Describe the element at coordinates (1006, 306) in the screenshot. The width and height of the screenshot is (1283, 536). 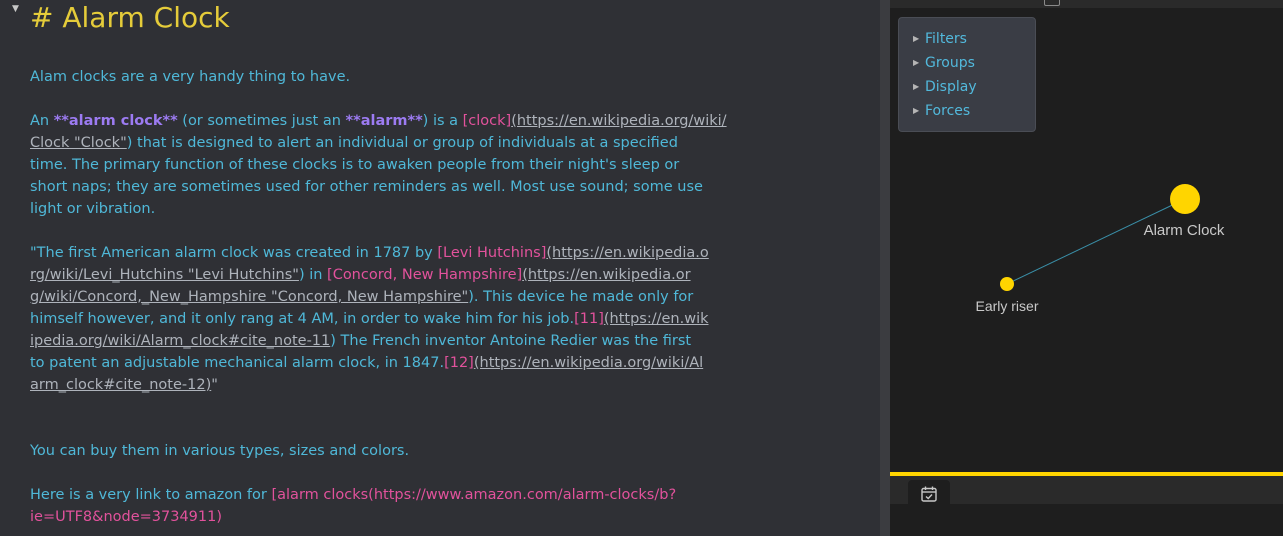
I see `graph-node-label: Early riser` at that location.